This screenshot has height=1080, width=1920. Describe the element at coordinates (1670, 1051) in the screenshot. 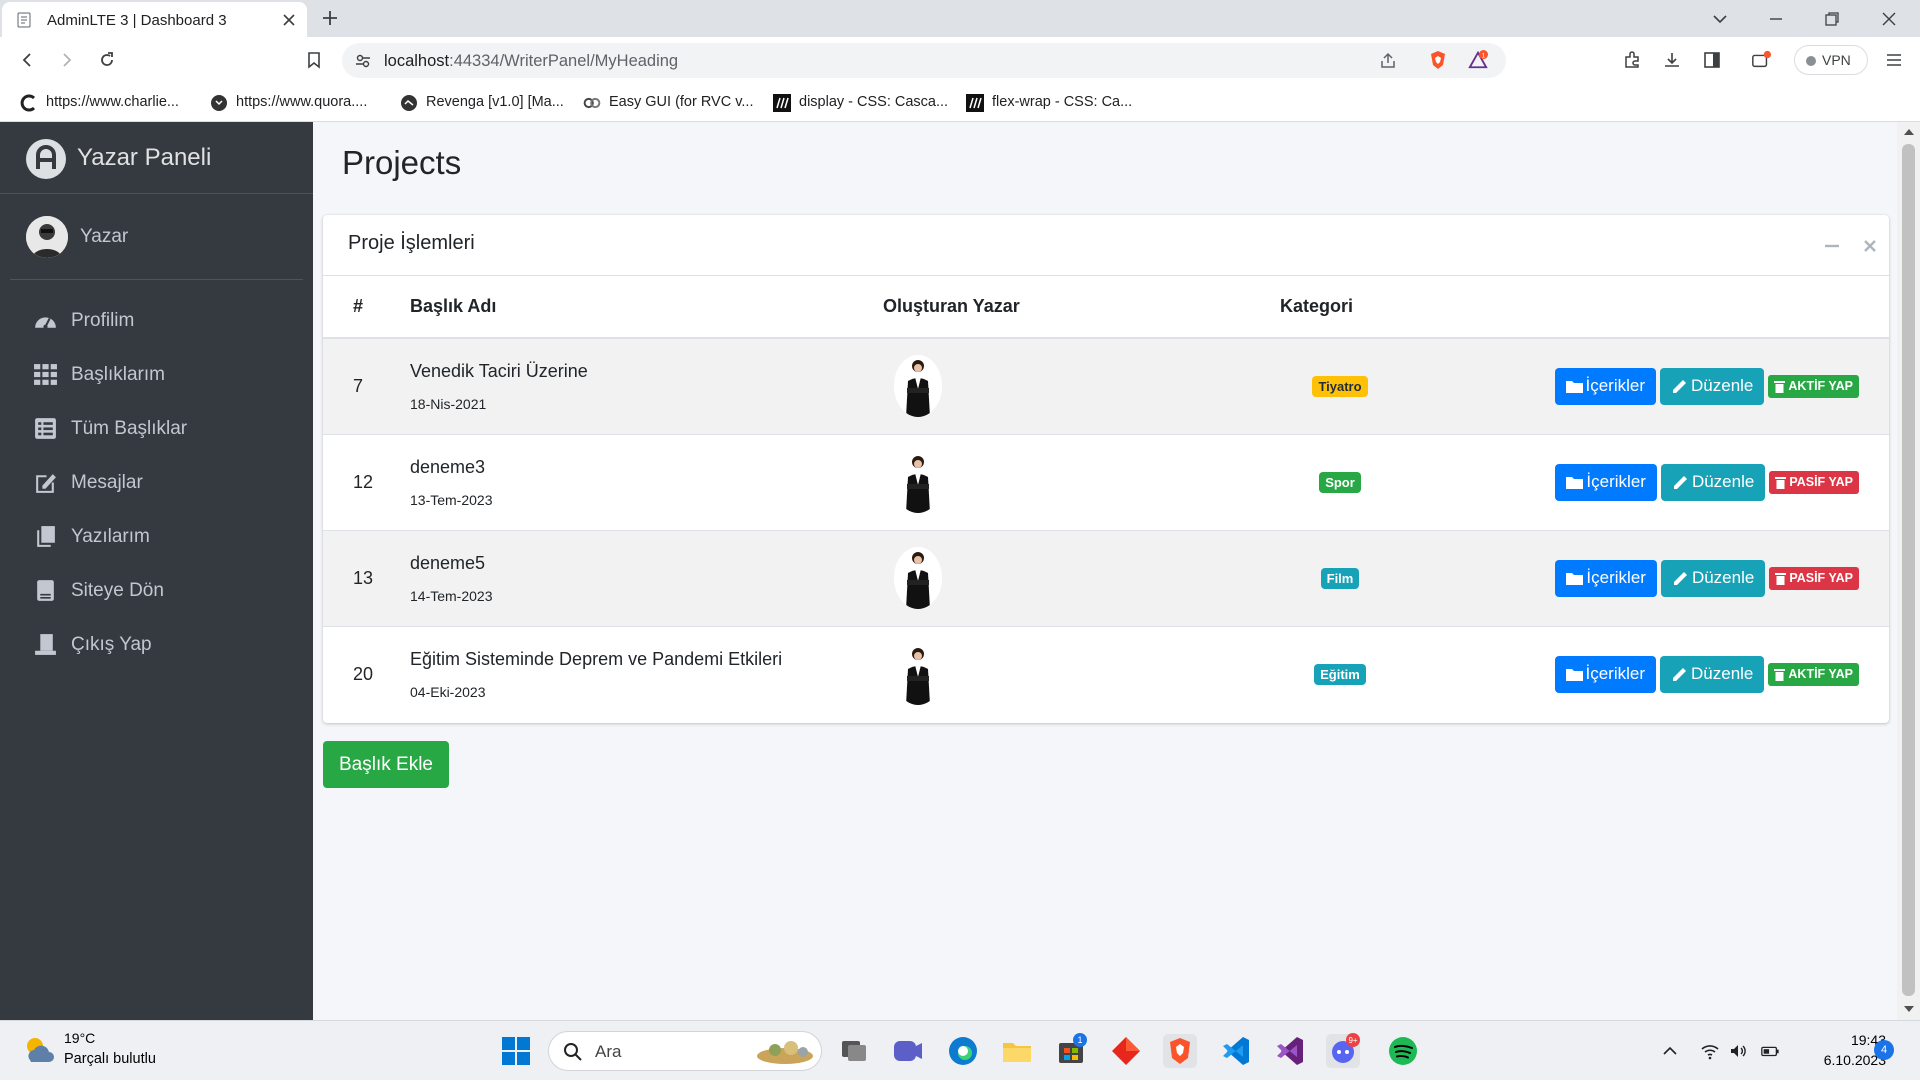

I see `chevron-up-icon` at that location.